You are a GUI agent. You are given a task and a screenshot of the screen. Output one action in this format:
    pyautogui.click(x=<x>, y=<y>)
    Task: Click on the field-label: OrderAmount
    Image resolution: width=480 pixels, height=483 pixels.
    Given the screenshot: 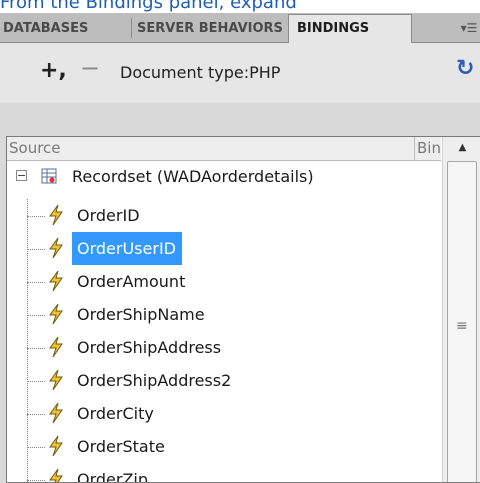 What is the action you would take?
    pyautogui.click(x=131, y=281)
    